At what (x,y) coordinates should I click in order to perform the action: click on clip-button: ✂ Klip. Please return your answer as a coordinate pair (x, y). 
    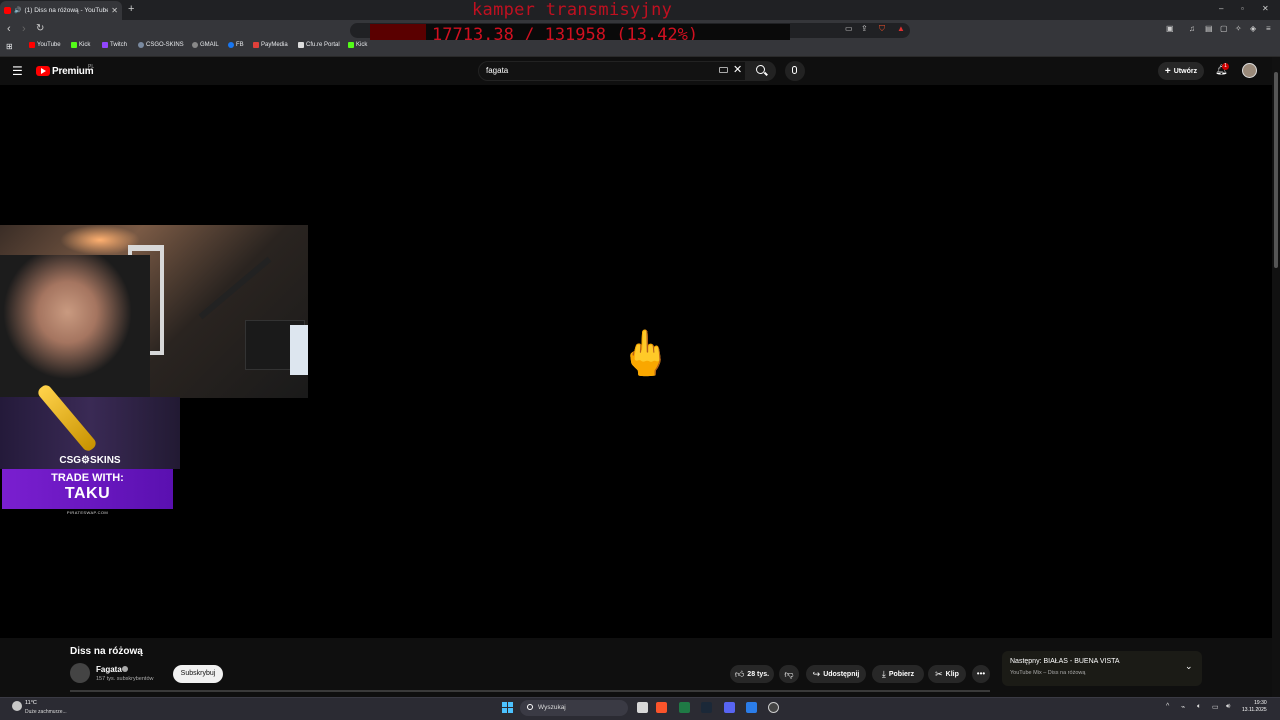
    Looking at the image, I should click on (947, 674).